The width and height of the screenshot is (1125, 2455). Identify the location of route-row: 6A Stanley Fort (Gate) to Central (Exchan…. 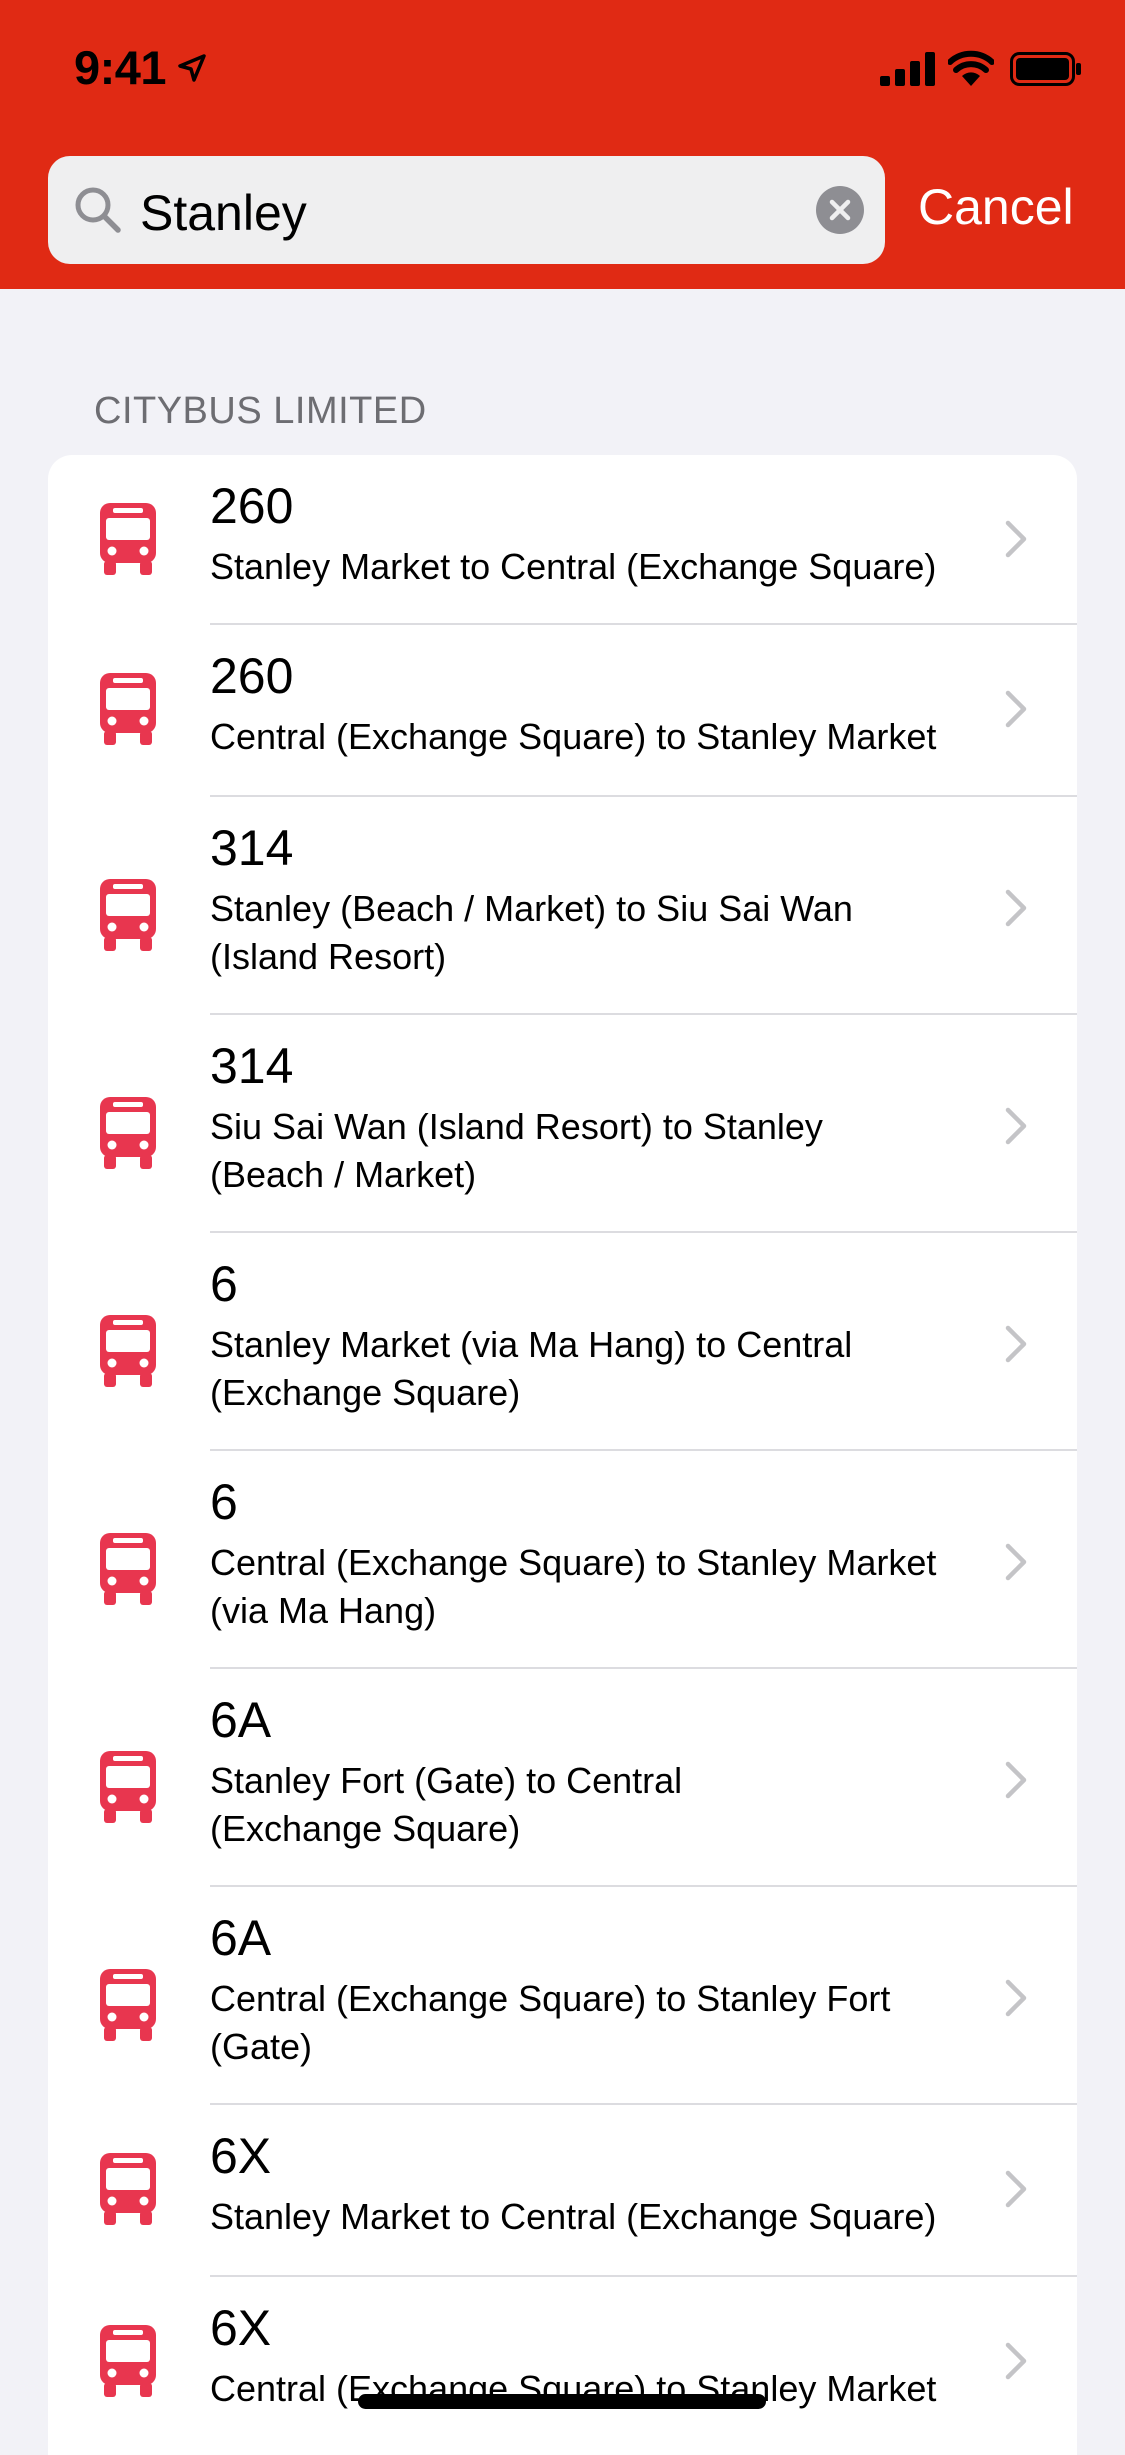
(562, 1778).